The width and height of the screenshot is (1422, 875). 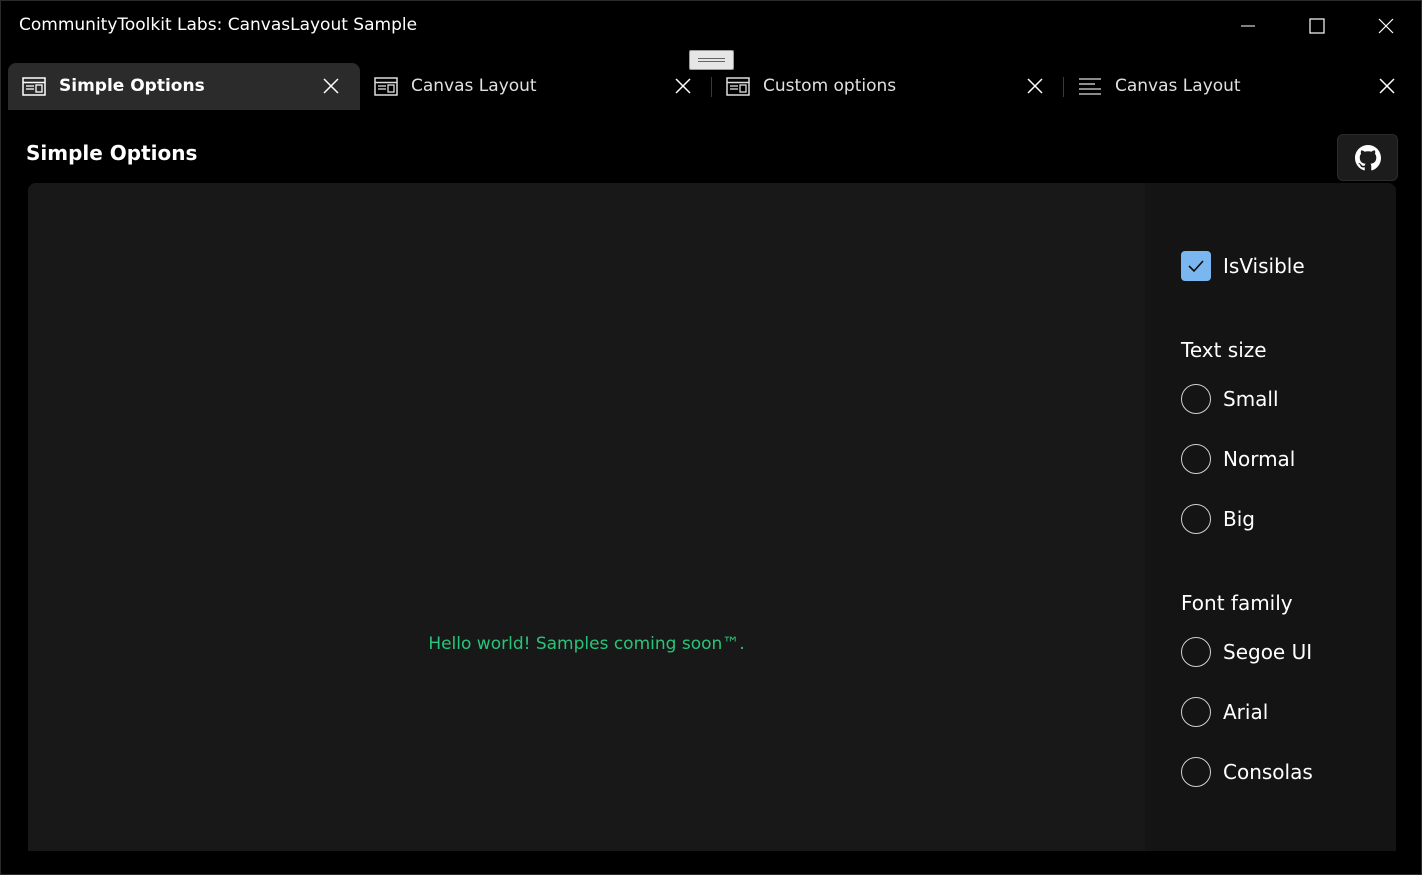 I want to click on minimize-icon, so click(x=1247, y=26).